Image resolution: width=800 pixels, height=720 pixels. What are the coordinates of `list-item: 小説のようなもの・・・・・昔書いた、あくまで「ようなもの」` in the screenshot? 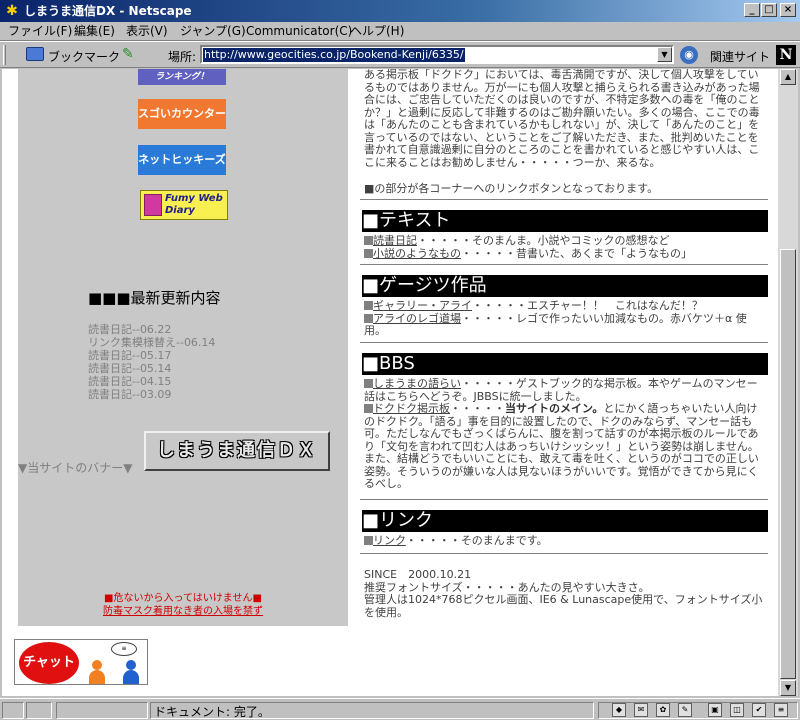 It's located at (564, 253).